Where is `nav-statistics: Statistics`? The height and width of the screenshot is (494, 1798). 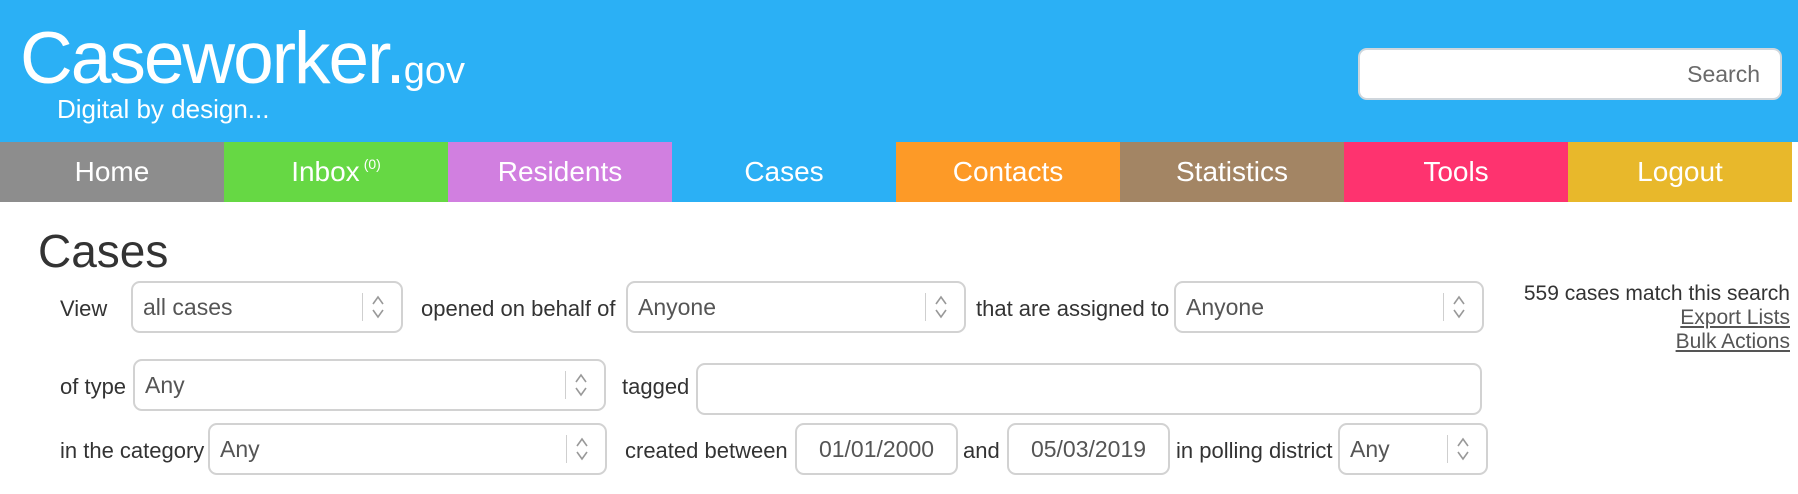
nav-statistics: Statistics is located at coordinates (1232, 172).